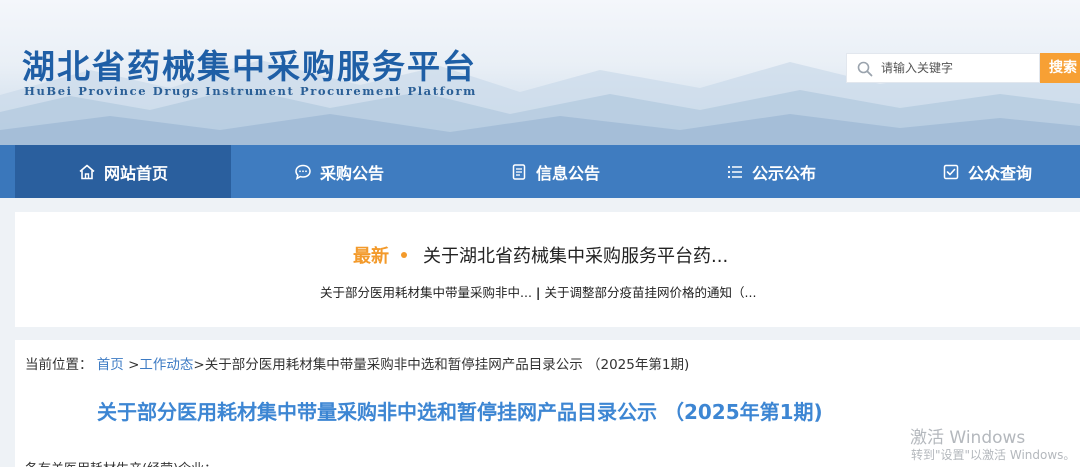 This screenshot has width=1080, height=467. Describe the element at coordinates (303, 172) in the screenshot. I see `chat-bubble-icon` at that location.